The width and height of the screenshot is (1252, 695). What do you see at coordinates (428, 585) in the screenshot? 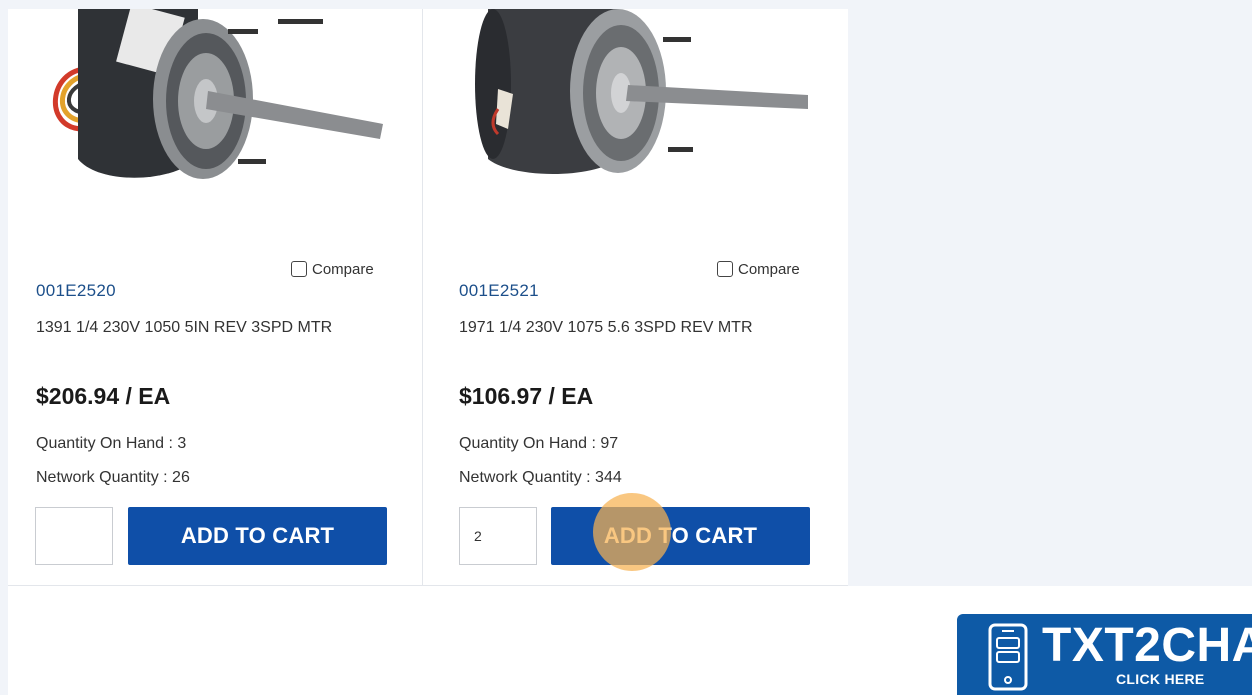
I see `grid-bottom-divider` at bounding box center [428, 585].